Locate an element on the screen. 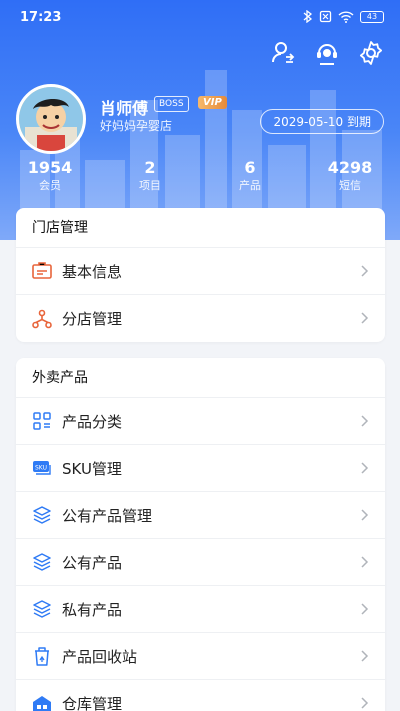 This screenshot has width=400, height=711. menu-label: SKU管理 is located at coordinates (92, 468).